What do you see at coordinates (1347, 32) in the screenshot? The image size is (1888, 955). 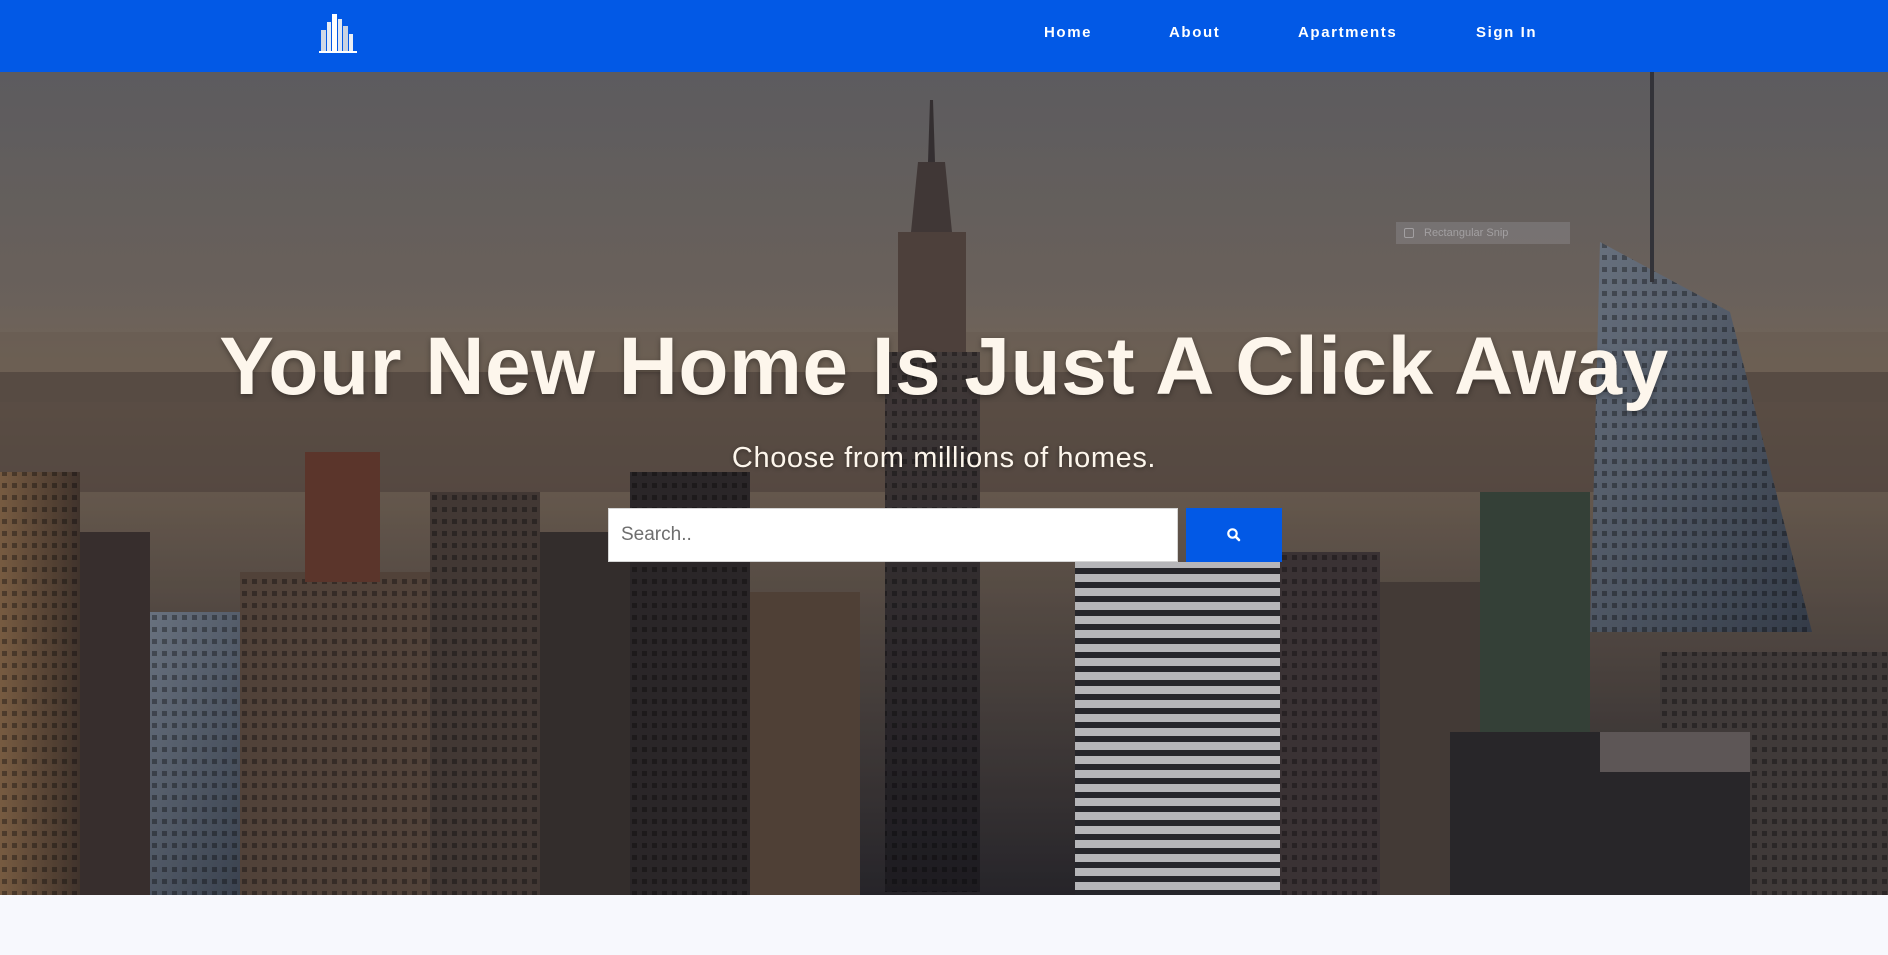 I see `nav-apartments-link: Apartments` at bounding box center [1347, 32].